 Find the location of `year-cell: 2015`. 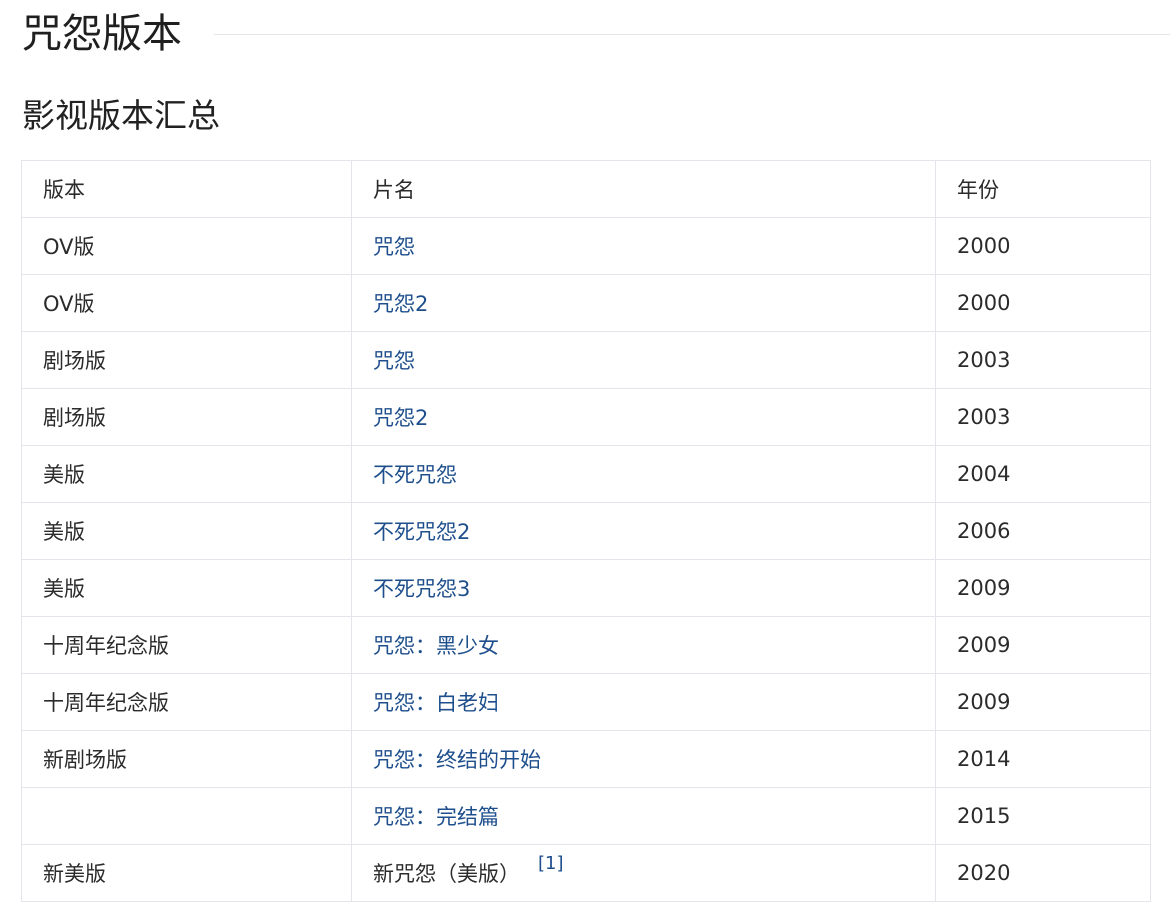

year-cell: 2015 is located at coordinates (1043, 816).